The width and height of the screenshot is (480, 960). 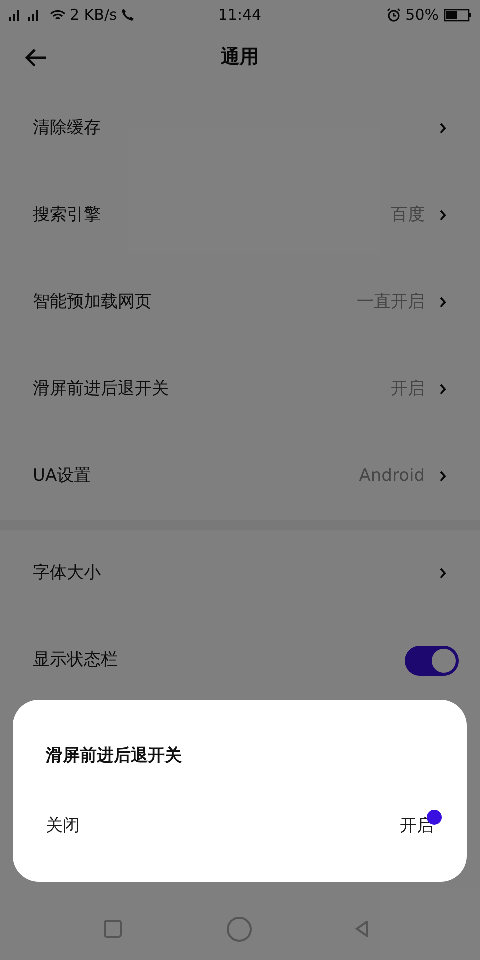 What do you see at coordinates (128, 15) in the screenshot?
I see `phone-icon` at bounding box center [128, 15].